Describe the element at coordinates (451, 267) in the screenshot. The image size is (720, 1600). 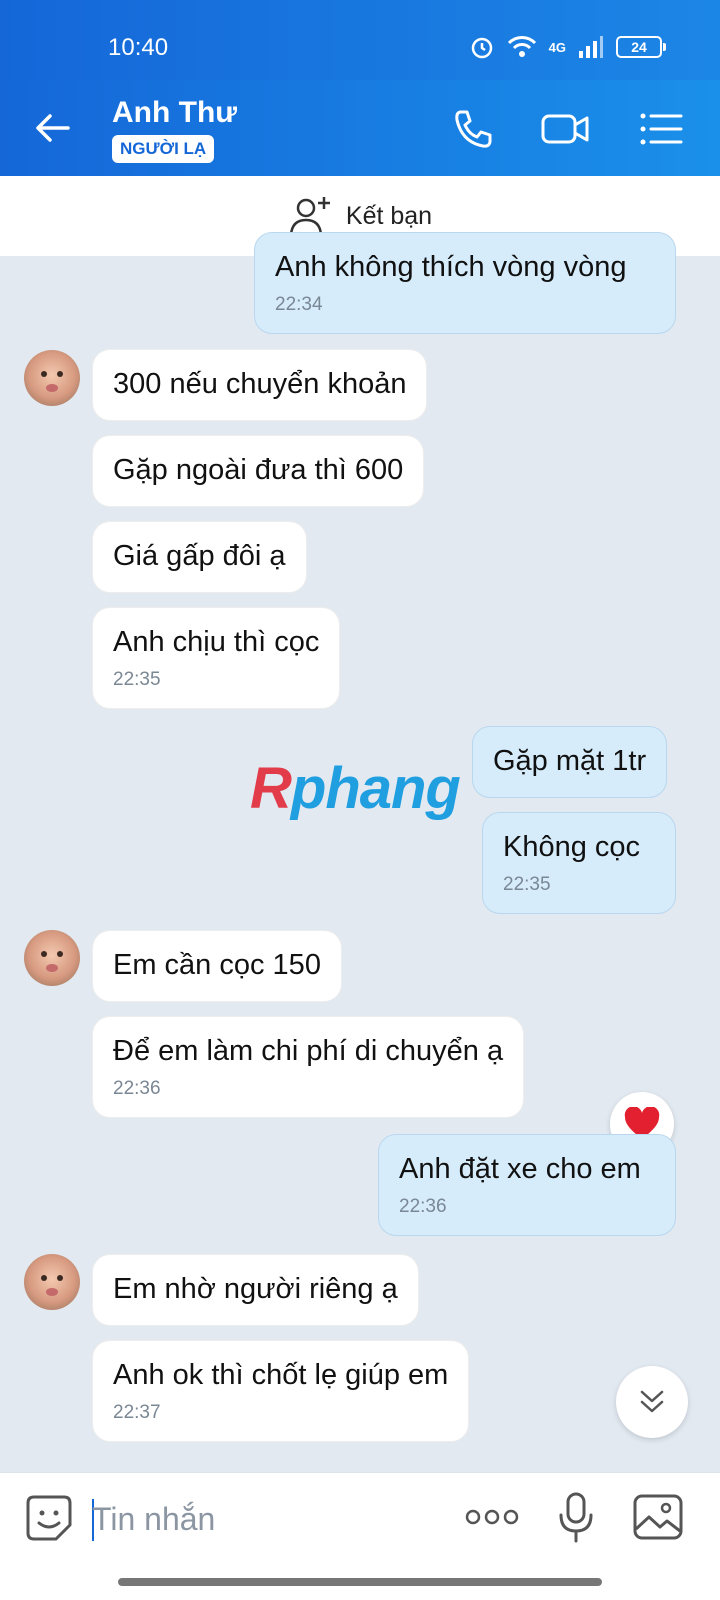
I see `message-text: Anh không thích vòng vòng` at that location.